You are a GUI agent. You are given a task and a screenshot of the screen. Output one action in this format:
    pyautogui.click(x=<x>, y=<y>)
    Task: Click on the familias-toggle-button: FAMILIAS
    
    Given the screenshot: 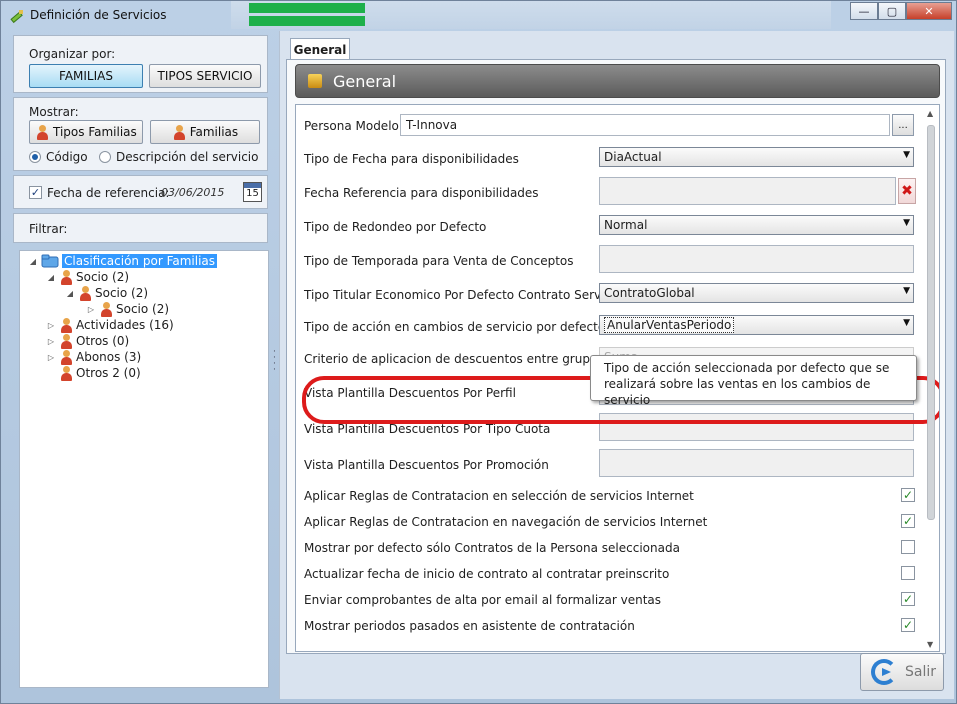 What is the action you would take?
    pyautogui.click(x=86, y=76)
    